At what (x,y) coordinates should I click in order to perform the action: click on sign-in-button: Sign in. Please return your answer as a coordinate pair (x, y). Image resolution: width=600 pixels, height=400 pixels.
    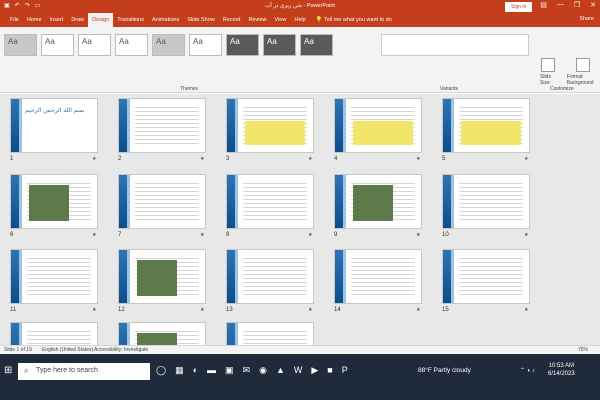
    Looking at the image, I should click on (519, 7).